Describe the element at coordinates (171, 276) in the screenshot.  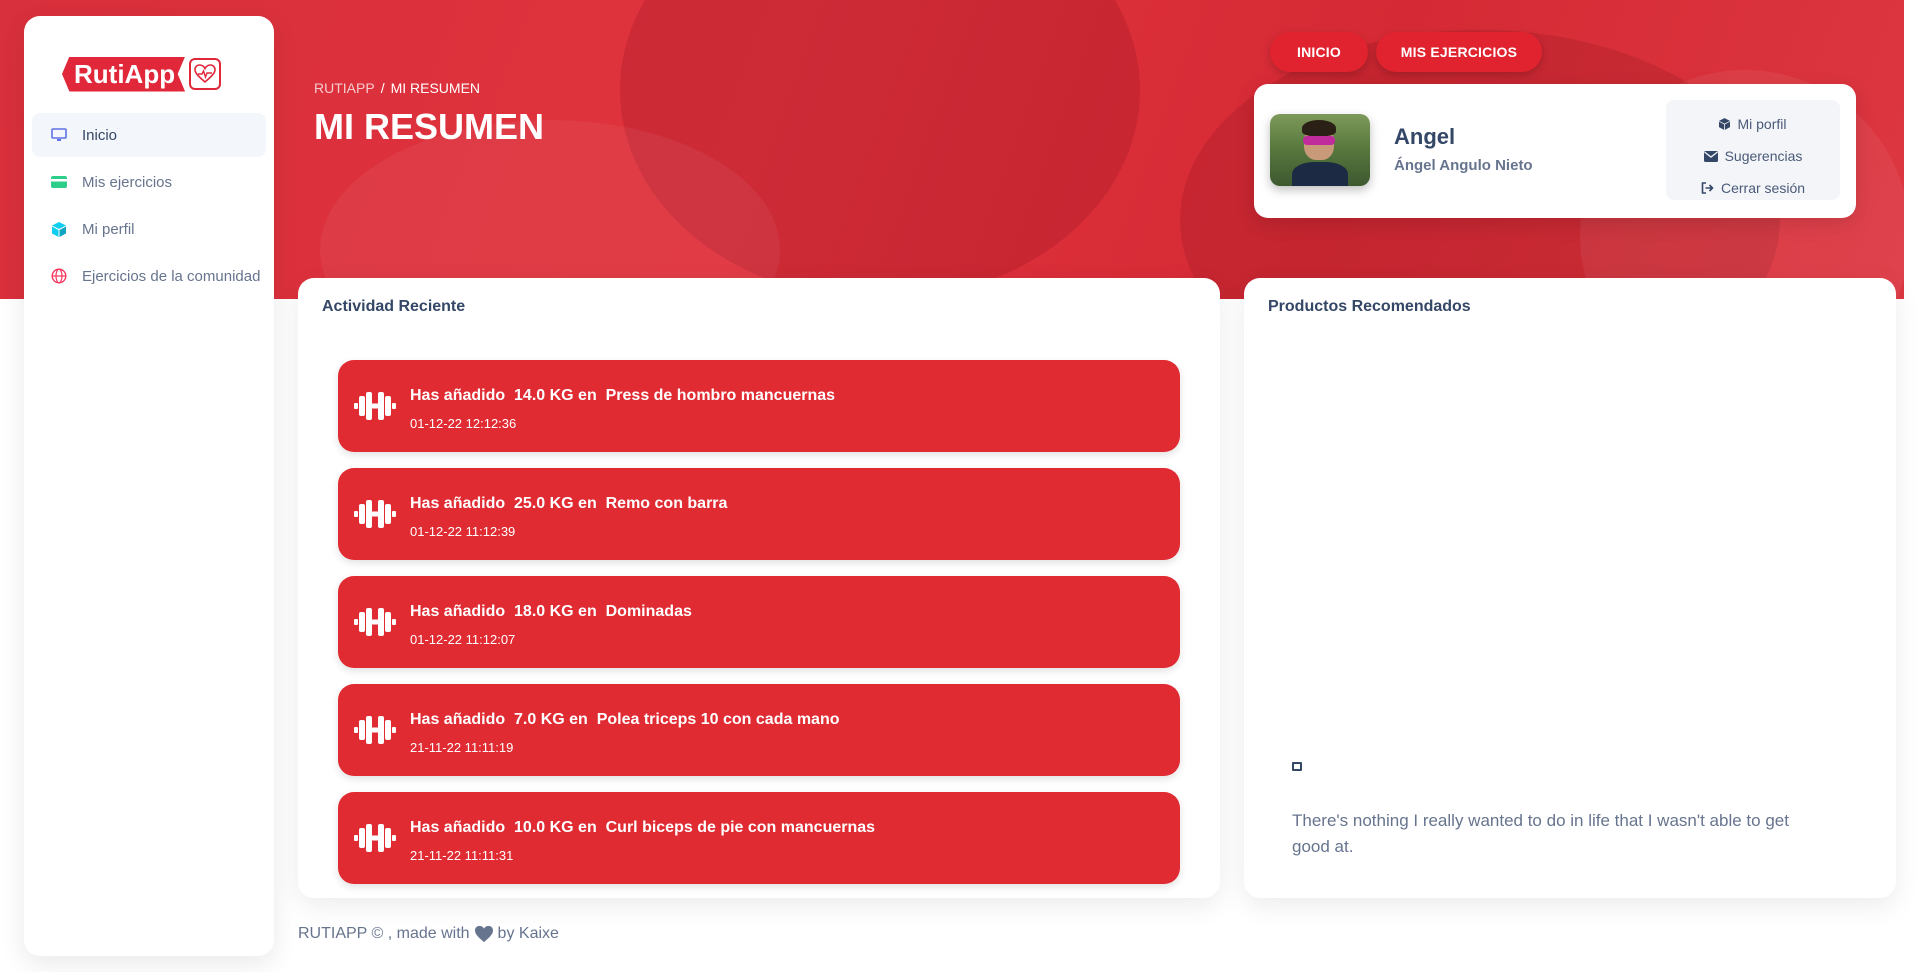
I see `sidebar-item-label: Ejercicios de la comunidad` at that location.